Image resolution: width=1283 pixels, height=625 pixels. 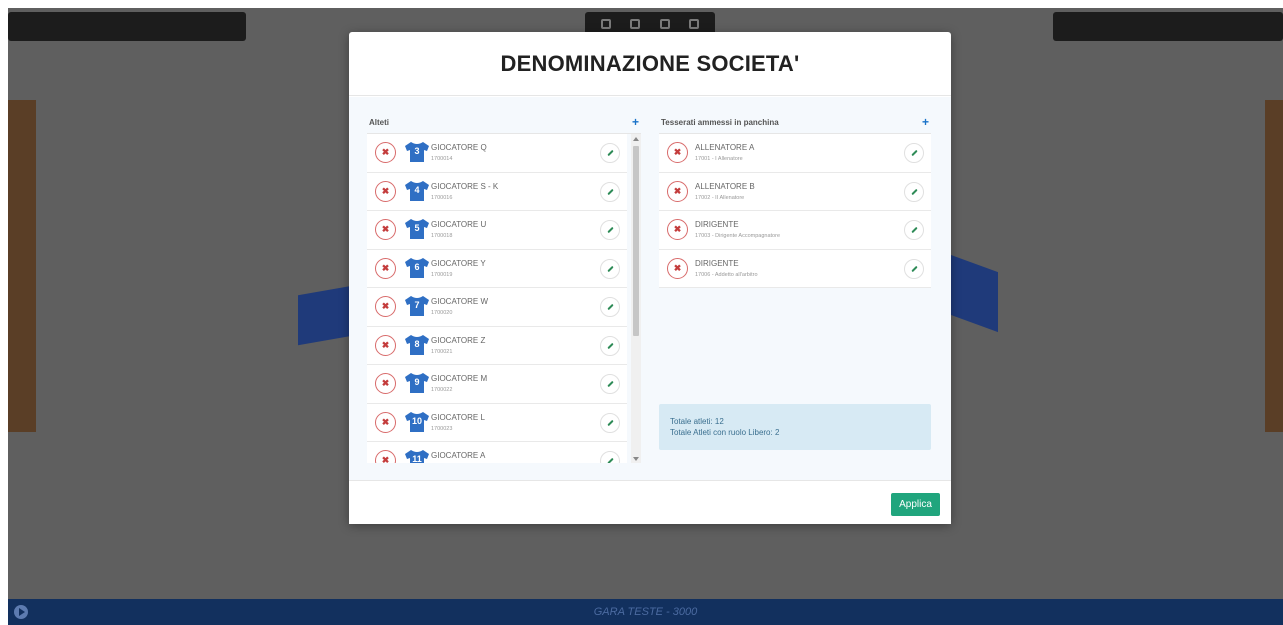 What do you see at coordinates (497, 268) in the screenshot?
I see `athlete-row: ✖ 6 GIOCATORE Y 1700019` at bounding box center [497, 268].